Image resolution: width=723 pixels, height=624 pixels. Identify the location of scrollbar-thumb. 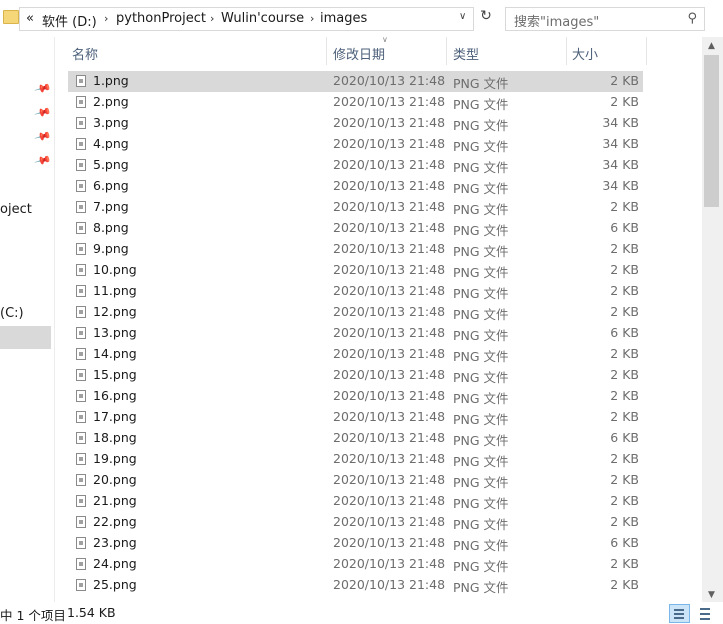
(711, 131).